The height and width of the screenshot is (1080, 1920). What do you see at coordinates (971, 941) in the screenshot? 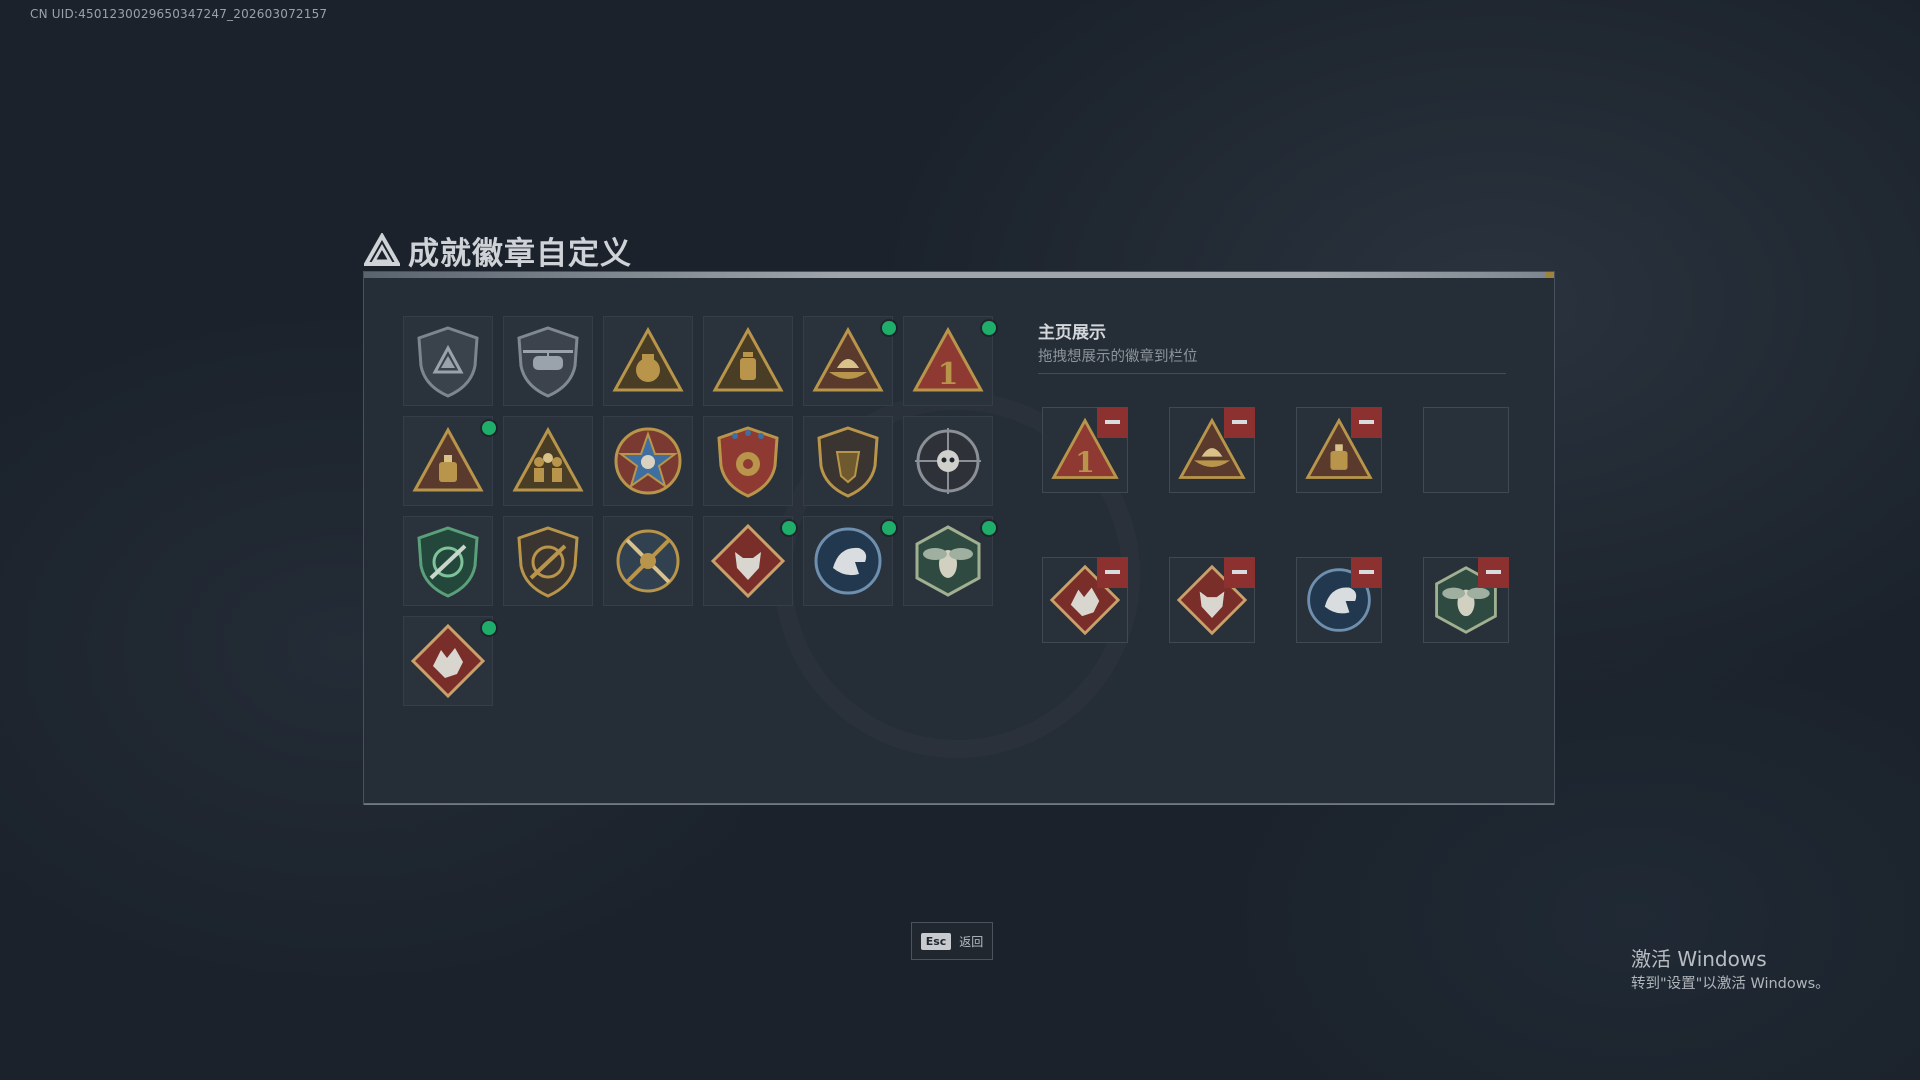
I see `back-label: 返回` at bounding box center [971, 941].